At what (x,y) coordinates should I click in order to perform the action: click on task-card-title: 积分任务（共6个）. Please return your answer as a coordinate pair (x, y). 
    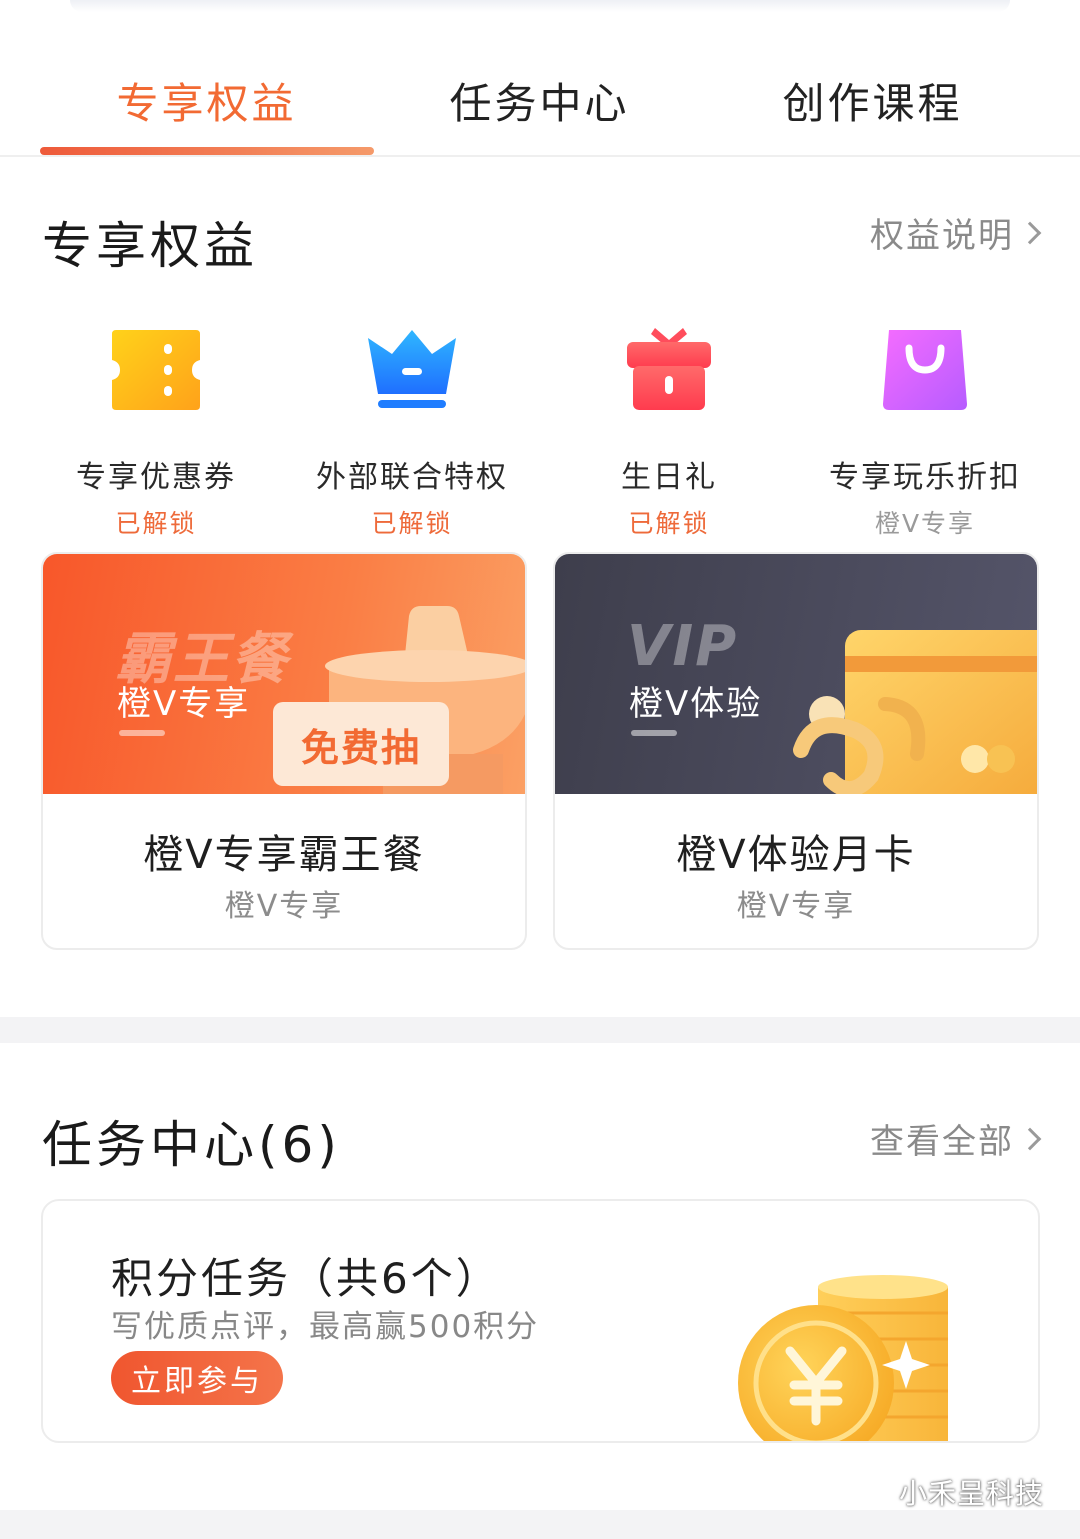
    Looking at the image, I should click on (306, 1278).